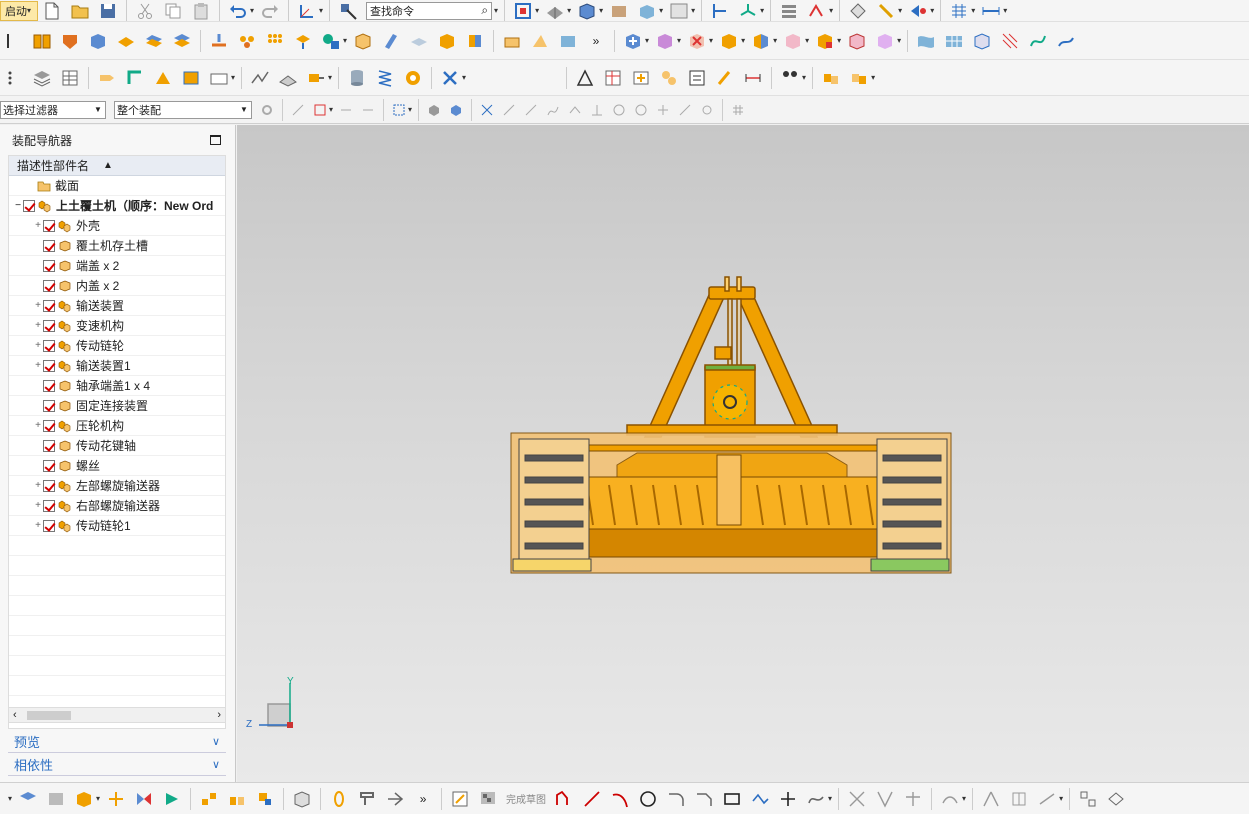 Image resolution: width=1249 pixels, height=814 pixels. What do you see at coordinates (267, 110) in the screenshot?
I see `filter-gear-icon` at bounding box center [267, 110].